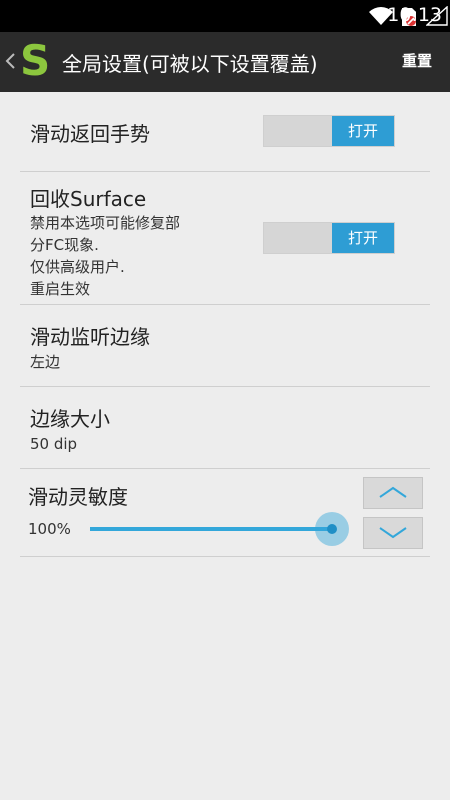 The width and height of the screenshot is (450, 800). I want to click on back-chevron-icon, so click(10, 61).